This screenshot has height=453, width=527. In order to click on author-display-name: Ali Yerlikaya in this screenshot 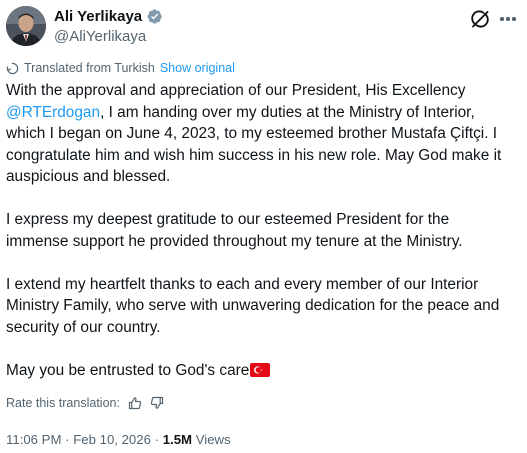, I will do `click(98, 16)`.